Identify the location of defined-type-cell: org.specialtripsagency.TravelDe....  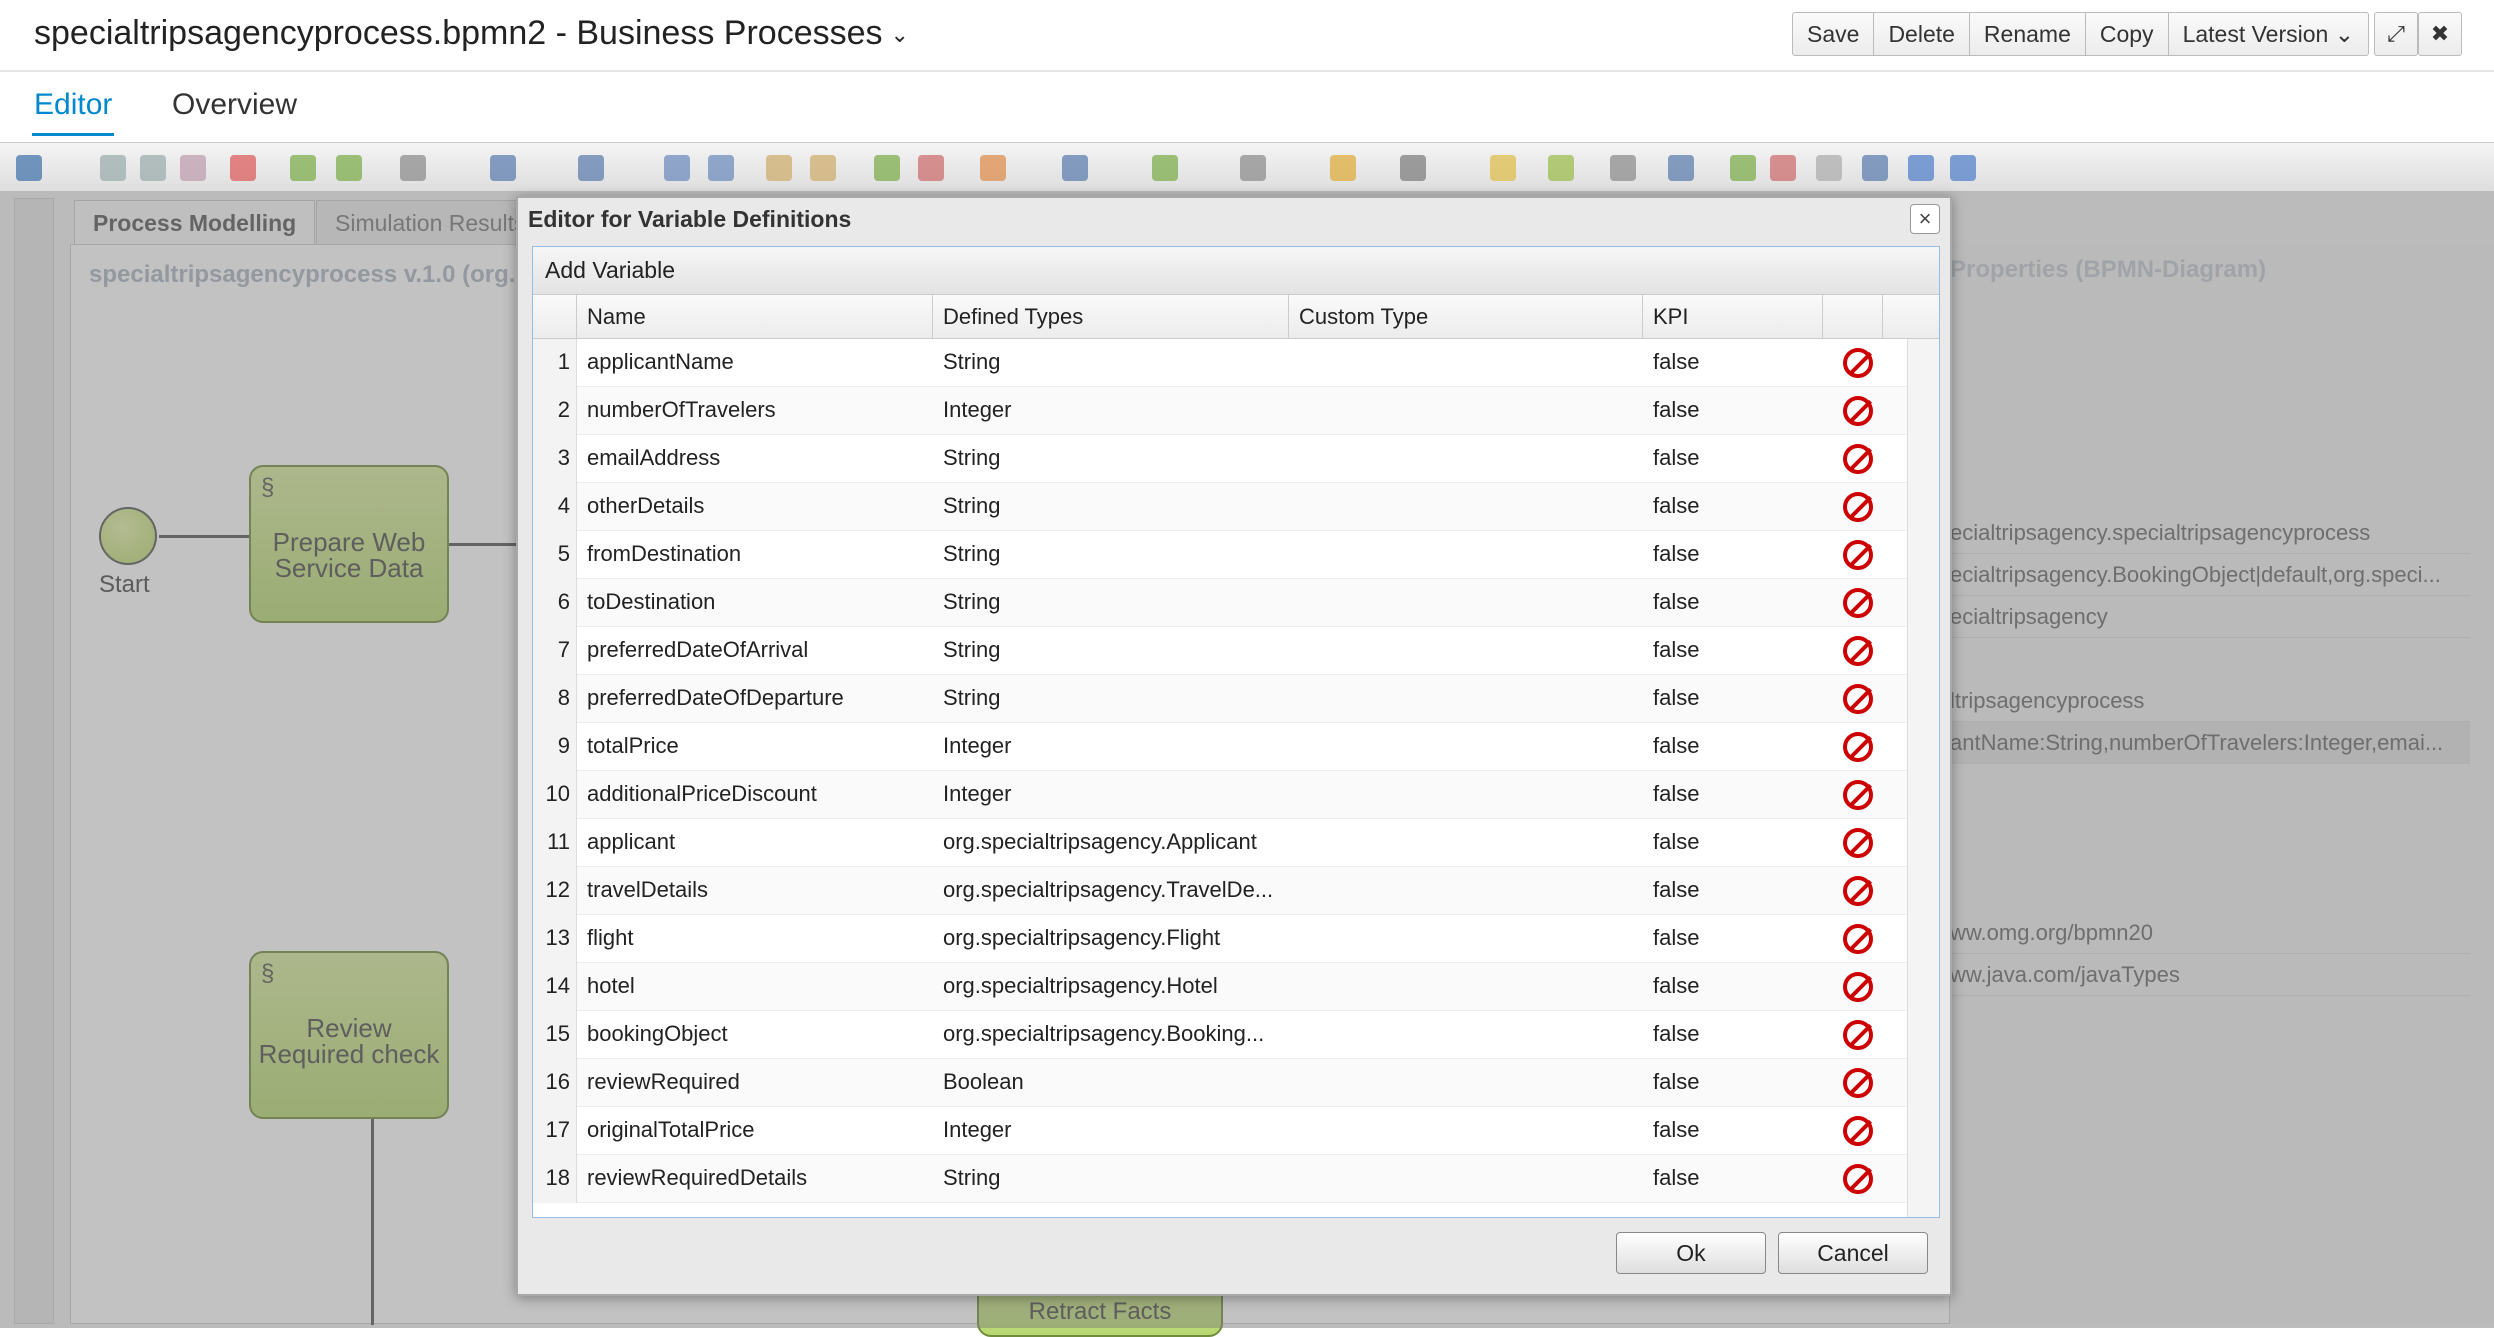
(1111, 891).